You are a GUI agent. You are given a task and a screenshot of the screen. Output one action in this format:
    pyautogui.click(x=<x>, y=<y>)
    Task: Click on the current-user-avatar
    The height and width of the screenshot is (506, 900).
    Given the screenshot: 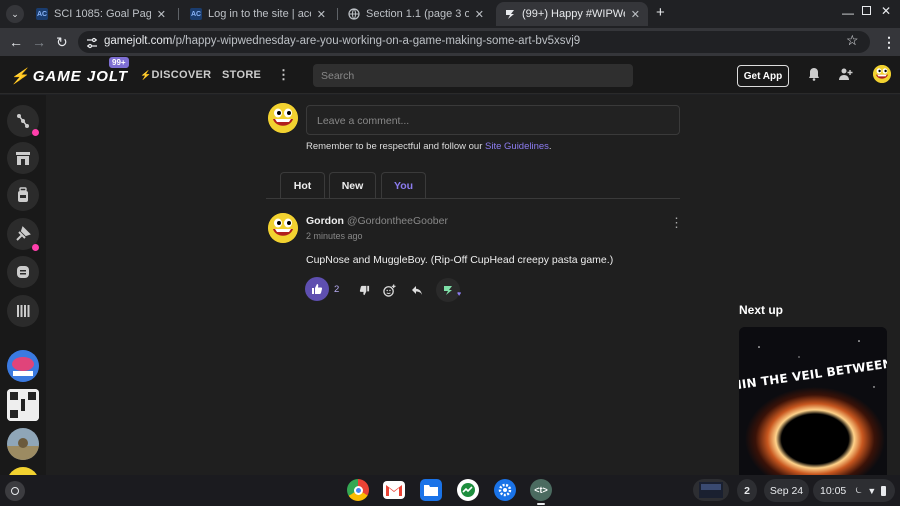 What is the action you would take?
    pyautogui.click(x=283, y=118)
    